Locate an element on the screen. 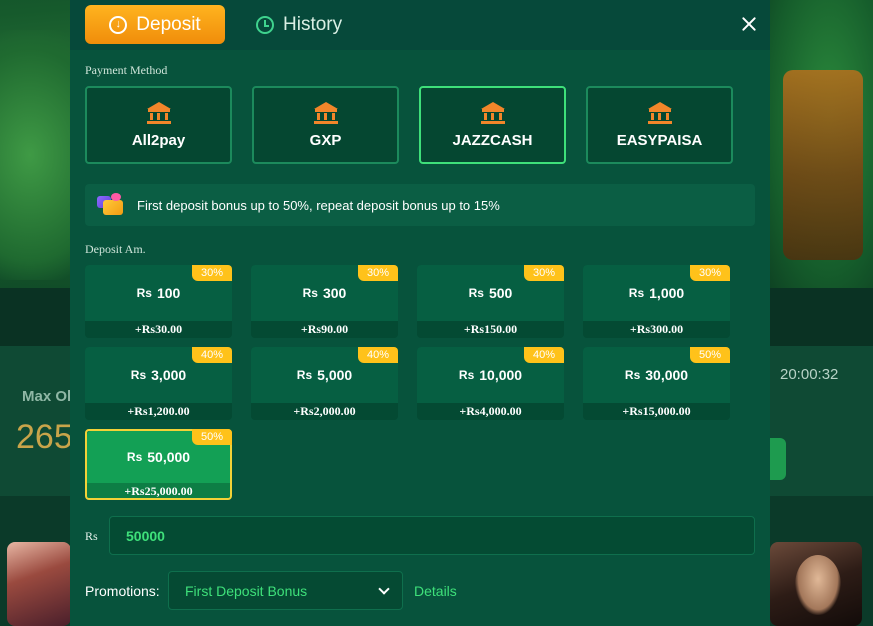  amount-option: Rs 30,000 +Rs15,000.00 50% is located at coordinates (656, 383).